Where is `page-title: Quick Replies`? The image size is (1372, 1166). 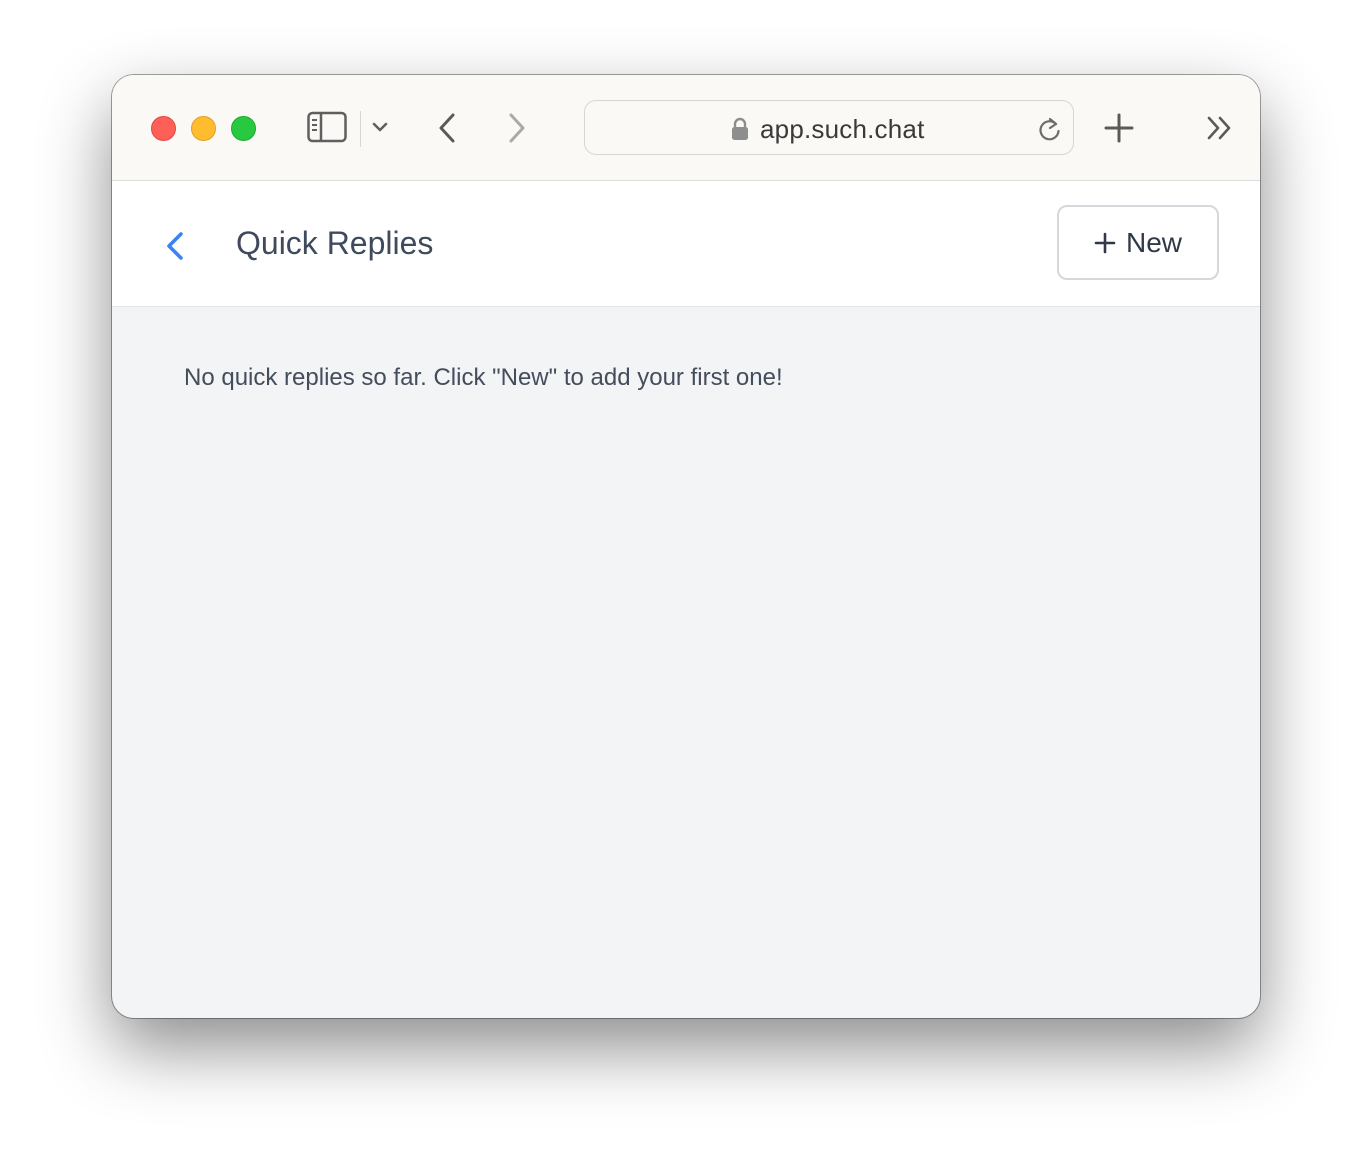 page-title: Quick Replies is located at coordinates (335, 243).